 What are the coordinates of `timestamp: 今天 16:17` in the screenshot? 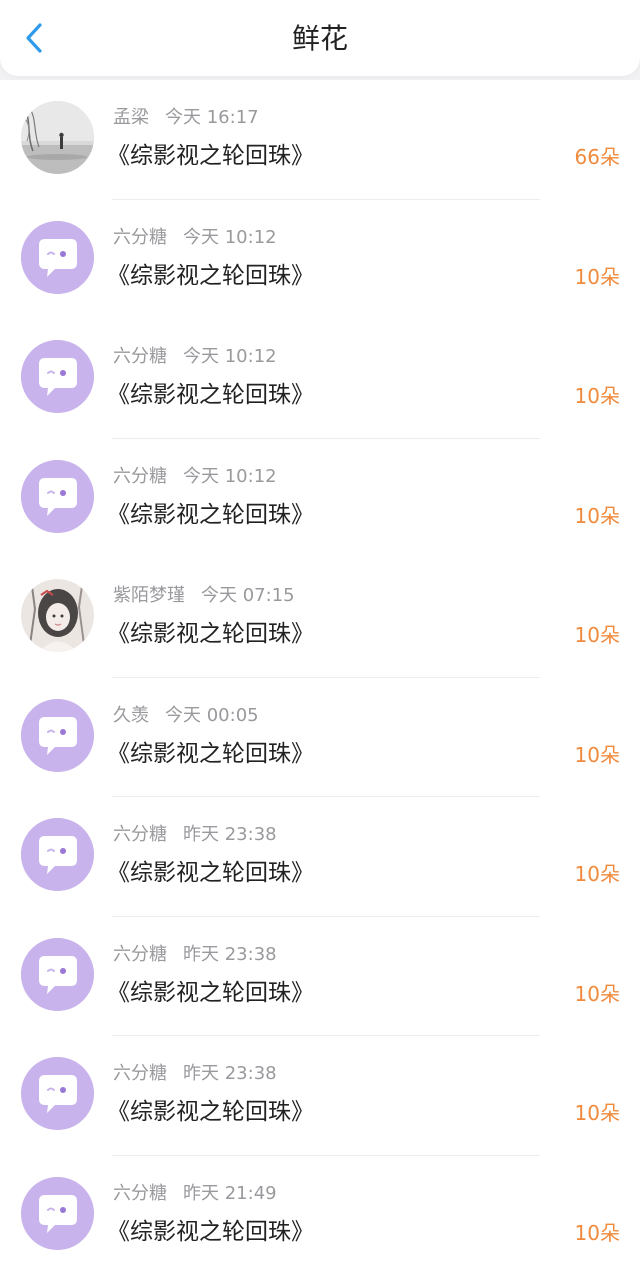 It's located at (212, 117).